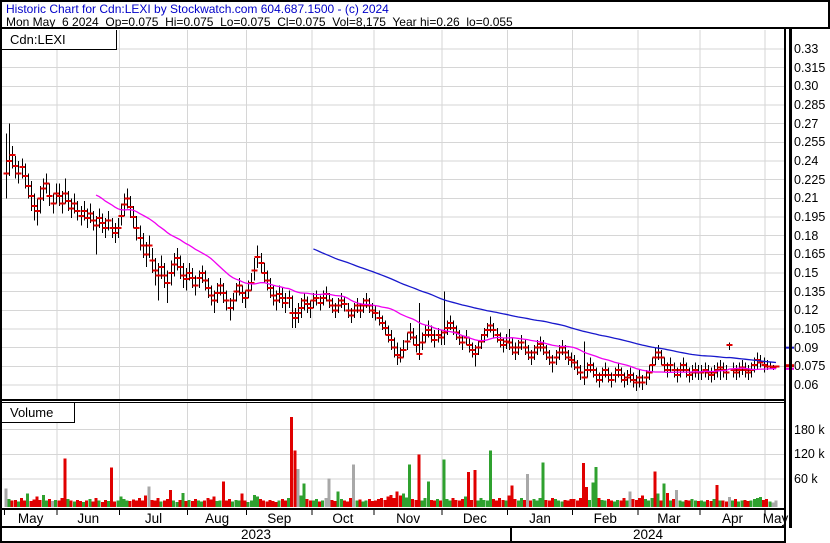 This screenshot has width=830, height=543. Describe the element at coordinates (806, 123) in the screenshot. I see `price-axis-label: 0.27` at that location.